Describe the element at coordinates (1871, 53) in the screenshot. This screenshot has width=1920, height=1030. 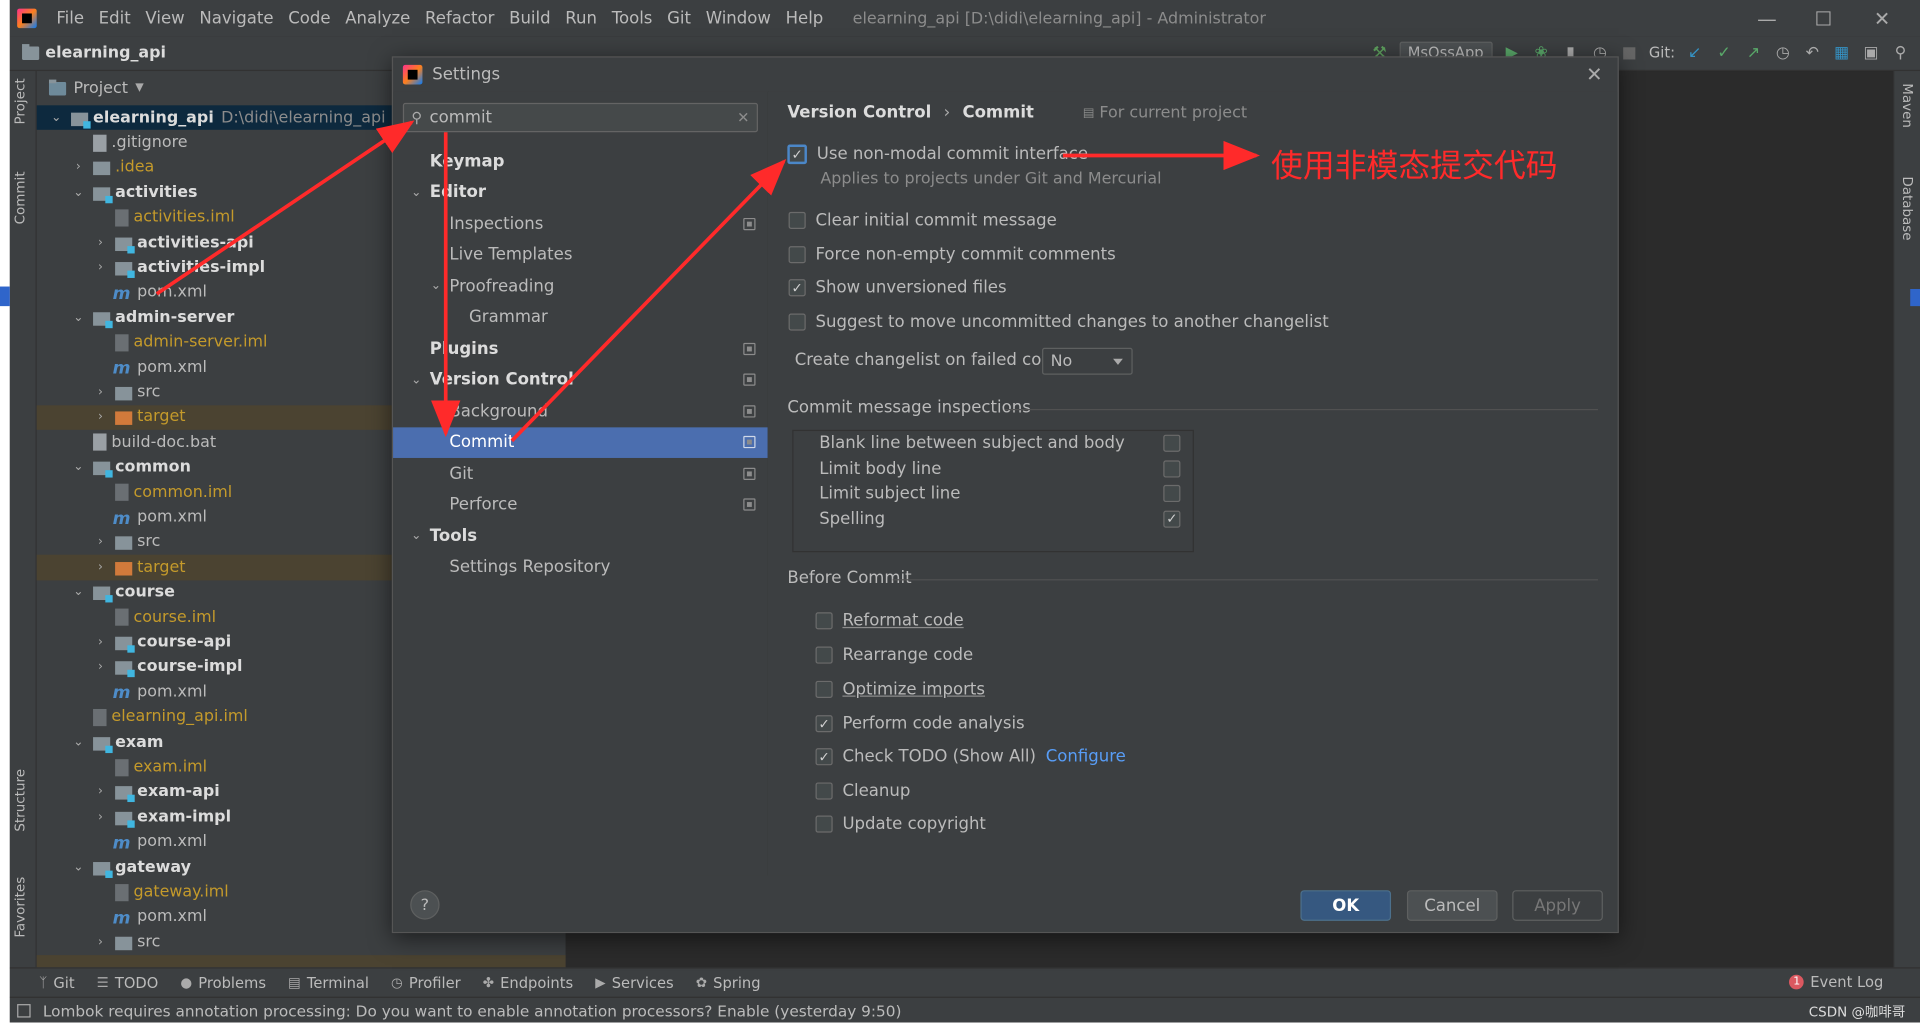
I see `layout-icon: ▣` at that location.